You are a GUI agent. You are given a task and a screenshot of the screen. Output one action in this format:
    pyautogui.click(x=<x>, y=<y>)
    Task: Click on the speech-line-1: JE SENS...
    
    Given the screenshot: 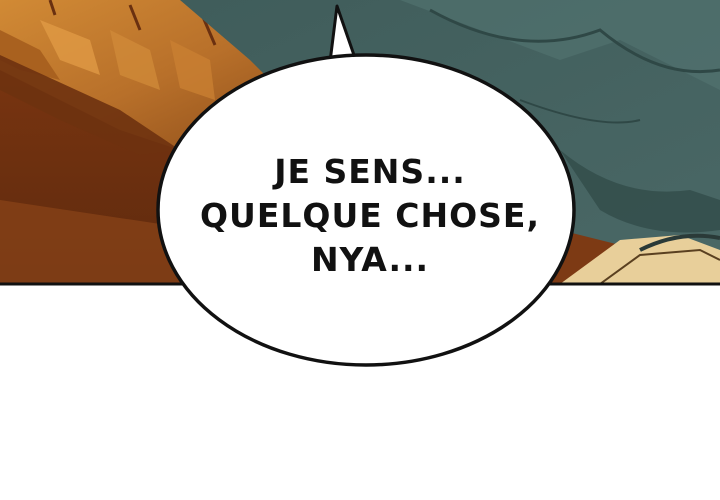 What is the action you would take?
    pyautogui.click(x=370, y=171)
    